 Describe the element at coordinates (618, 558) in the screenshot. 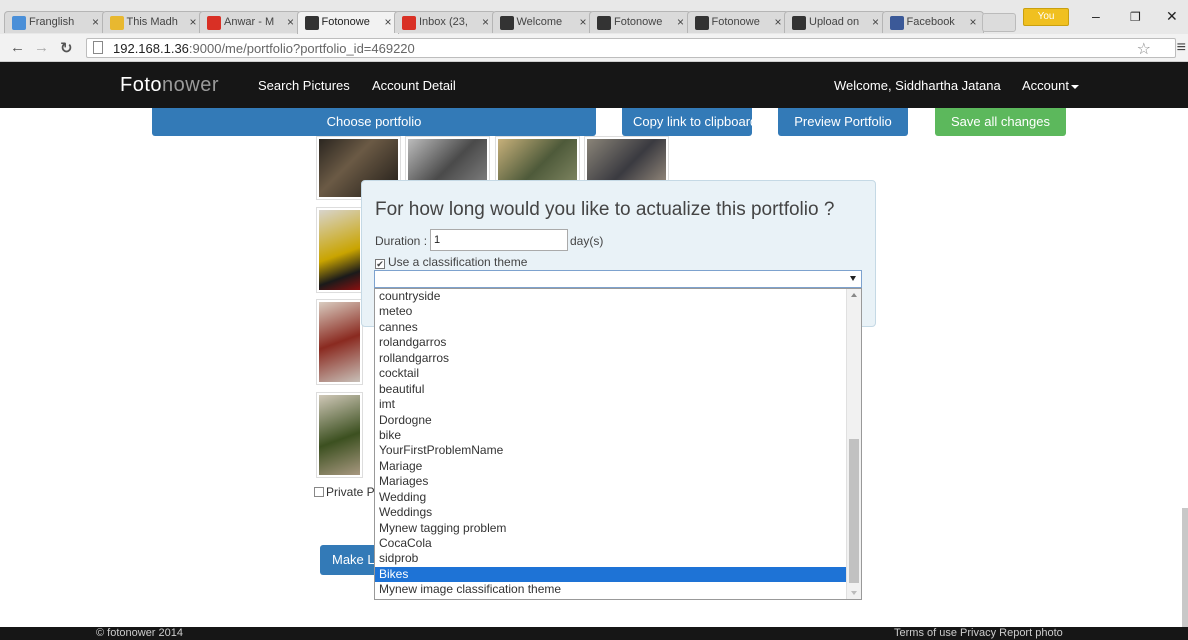

I see `dropdown-option: sidprob` at that location.